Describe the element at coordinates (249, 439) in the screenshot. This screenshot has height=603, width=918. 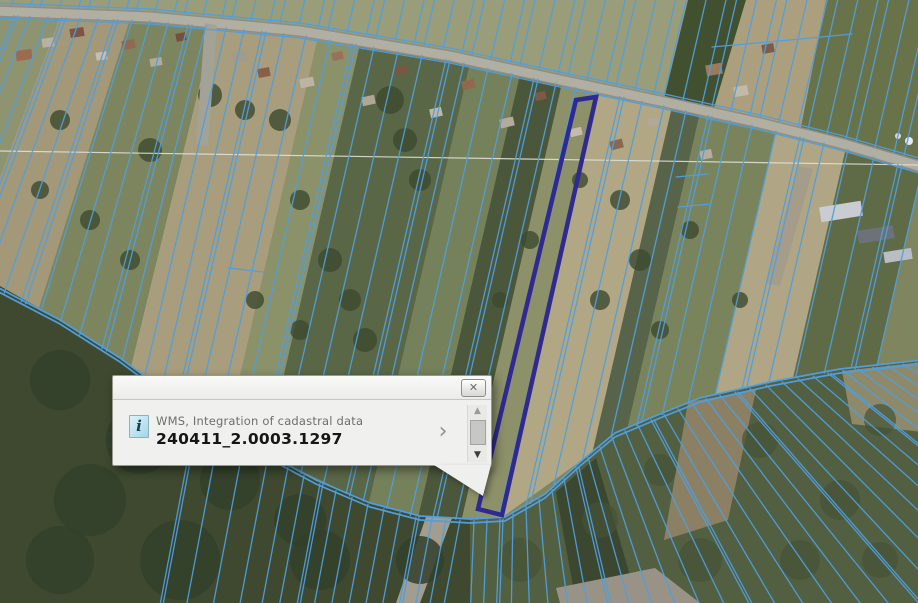
I see `parcel-id: 240411_2.0003.1297` at that location.